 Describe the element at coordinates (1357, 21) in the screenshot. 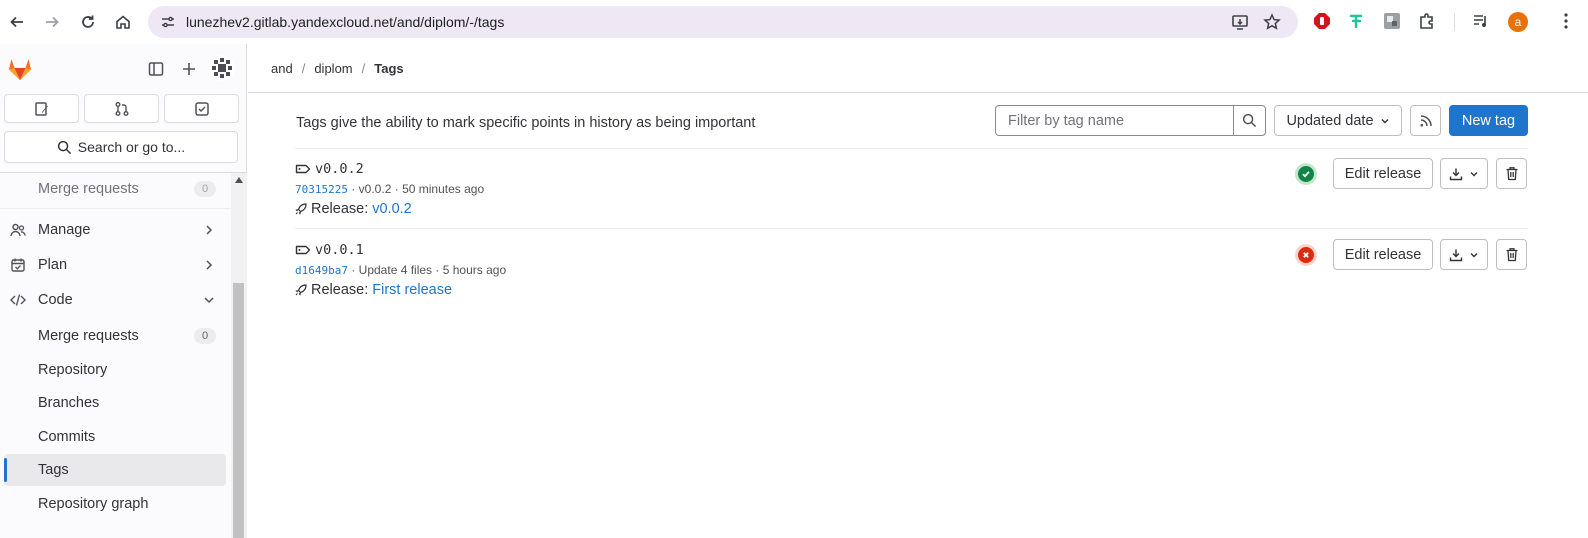

I see `translator-extension-icon` at that location.